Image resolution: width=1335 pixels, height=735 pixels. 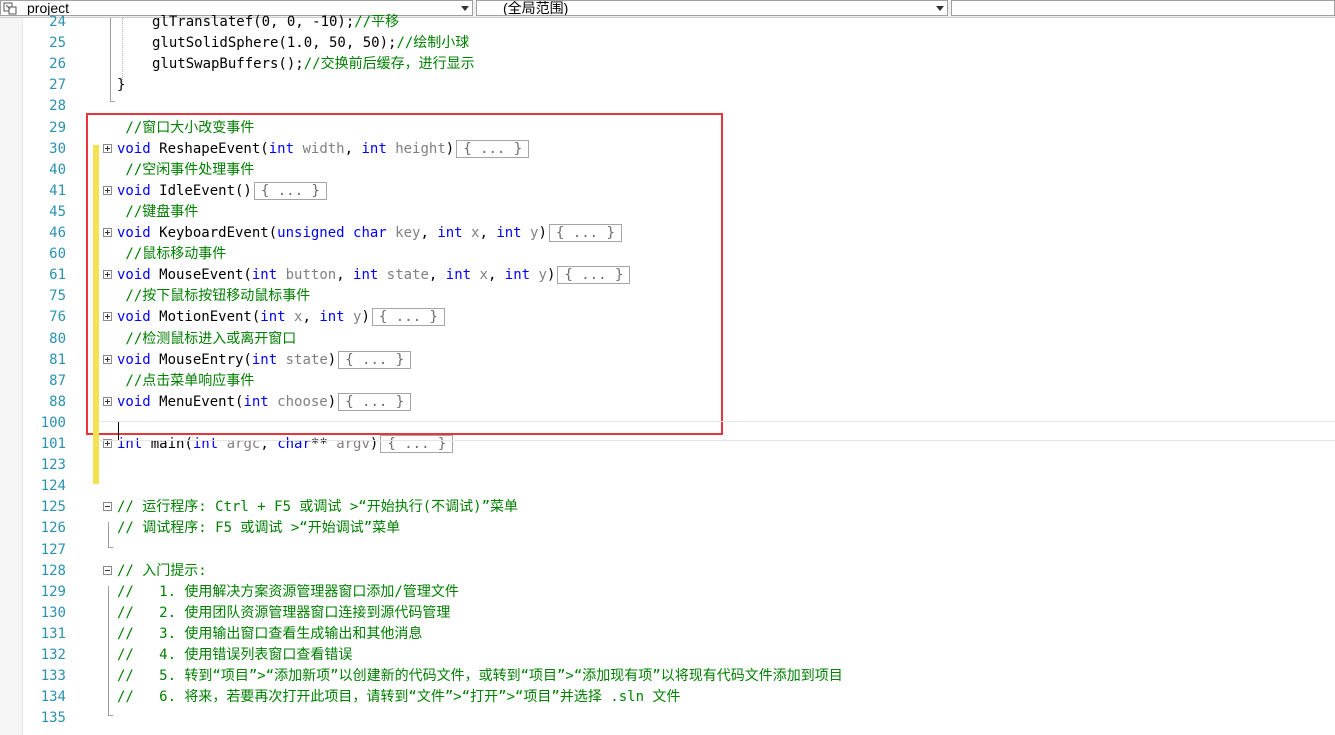 What do you see at coordinates (53, 549) in the screenshot?
I see `line-number: 127` at bounding box center [53, 549].